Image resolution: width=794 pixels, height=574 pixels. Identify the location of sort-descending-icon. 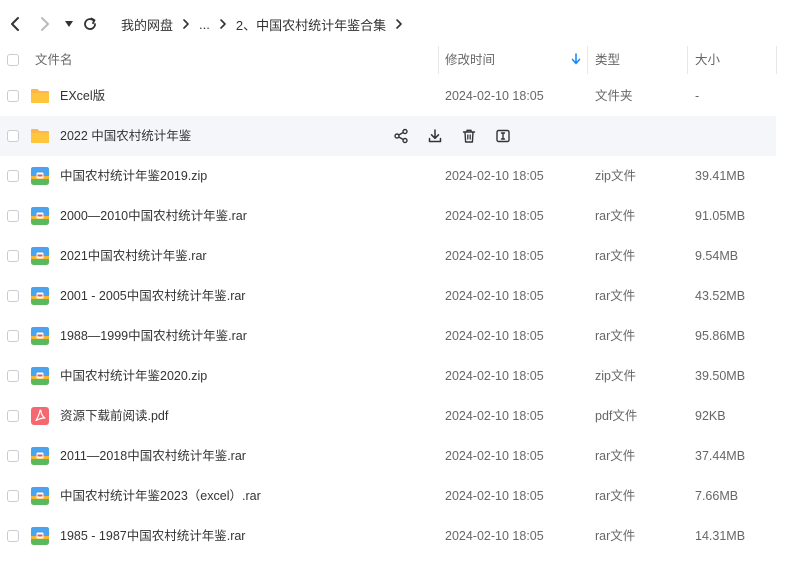
(576, 60).